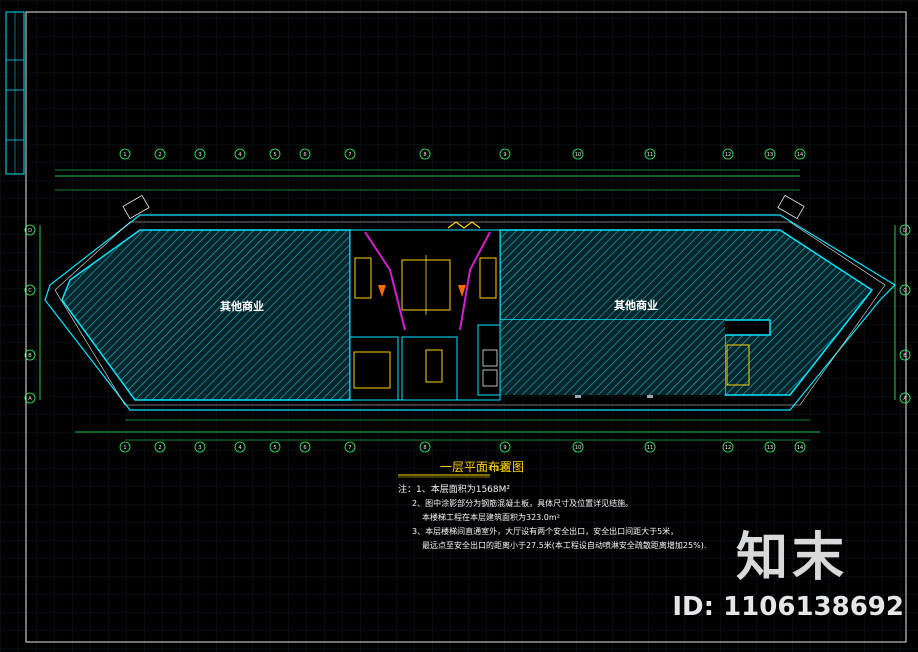 The image size is (918, 652). I want to click on retail-area-right-lower, so click(612, 357).